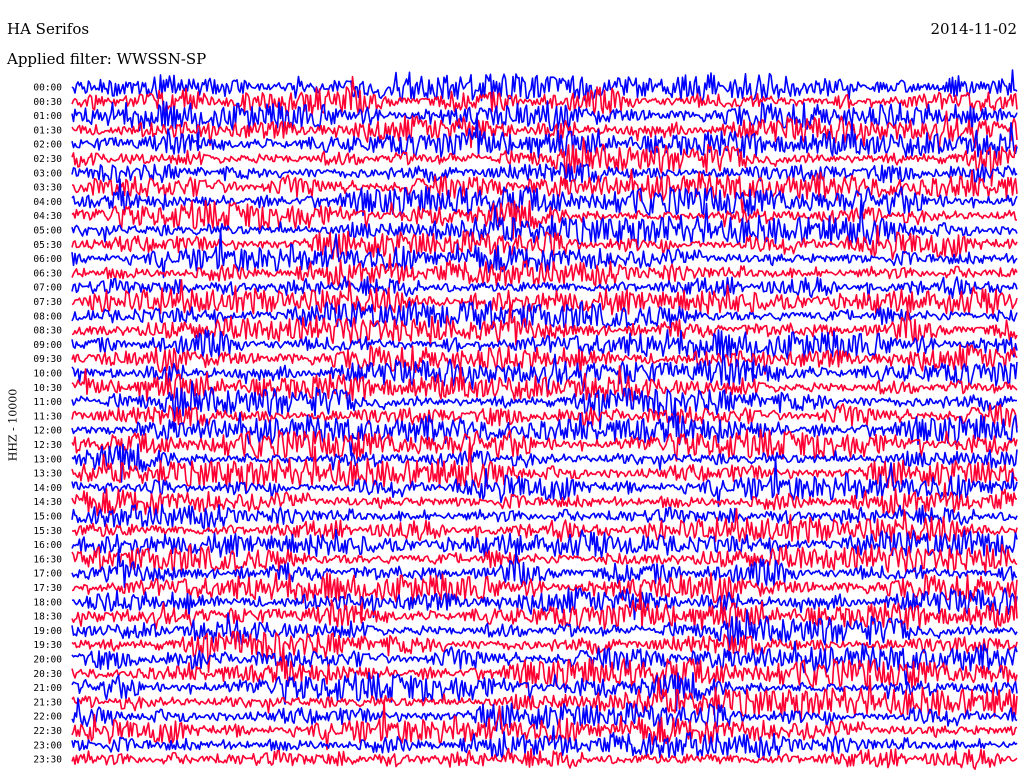  What do you see at coordinates (47, 717) in the screenshot?
I see `row-time-label: 22:00` at bounding box center [47, 717].